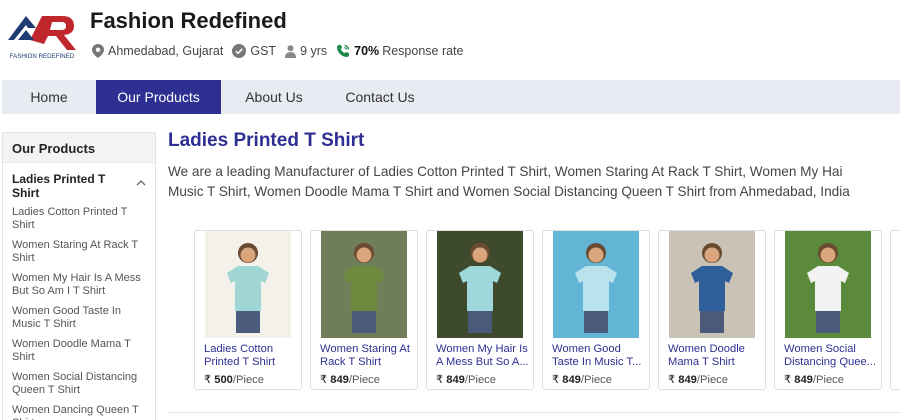 This screenshot has width=900, height=420. I want to click on location-text: Ahmedabad, Gujarat, so click(166, 51).